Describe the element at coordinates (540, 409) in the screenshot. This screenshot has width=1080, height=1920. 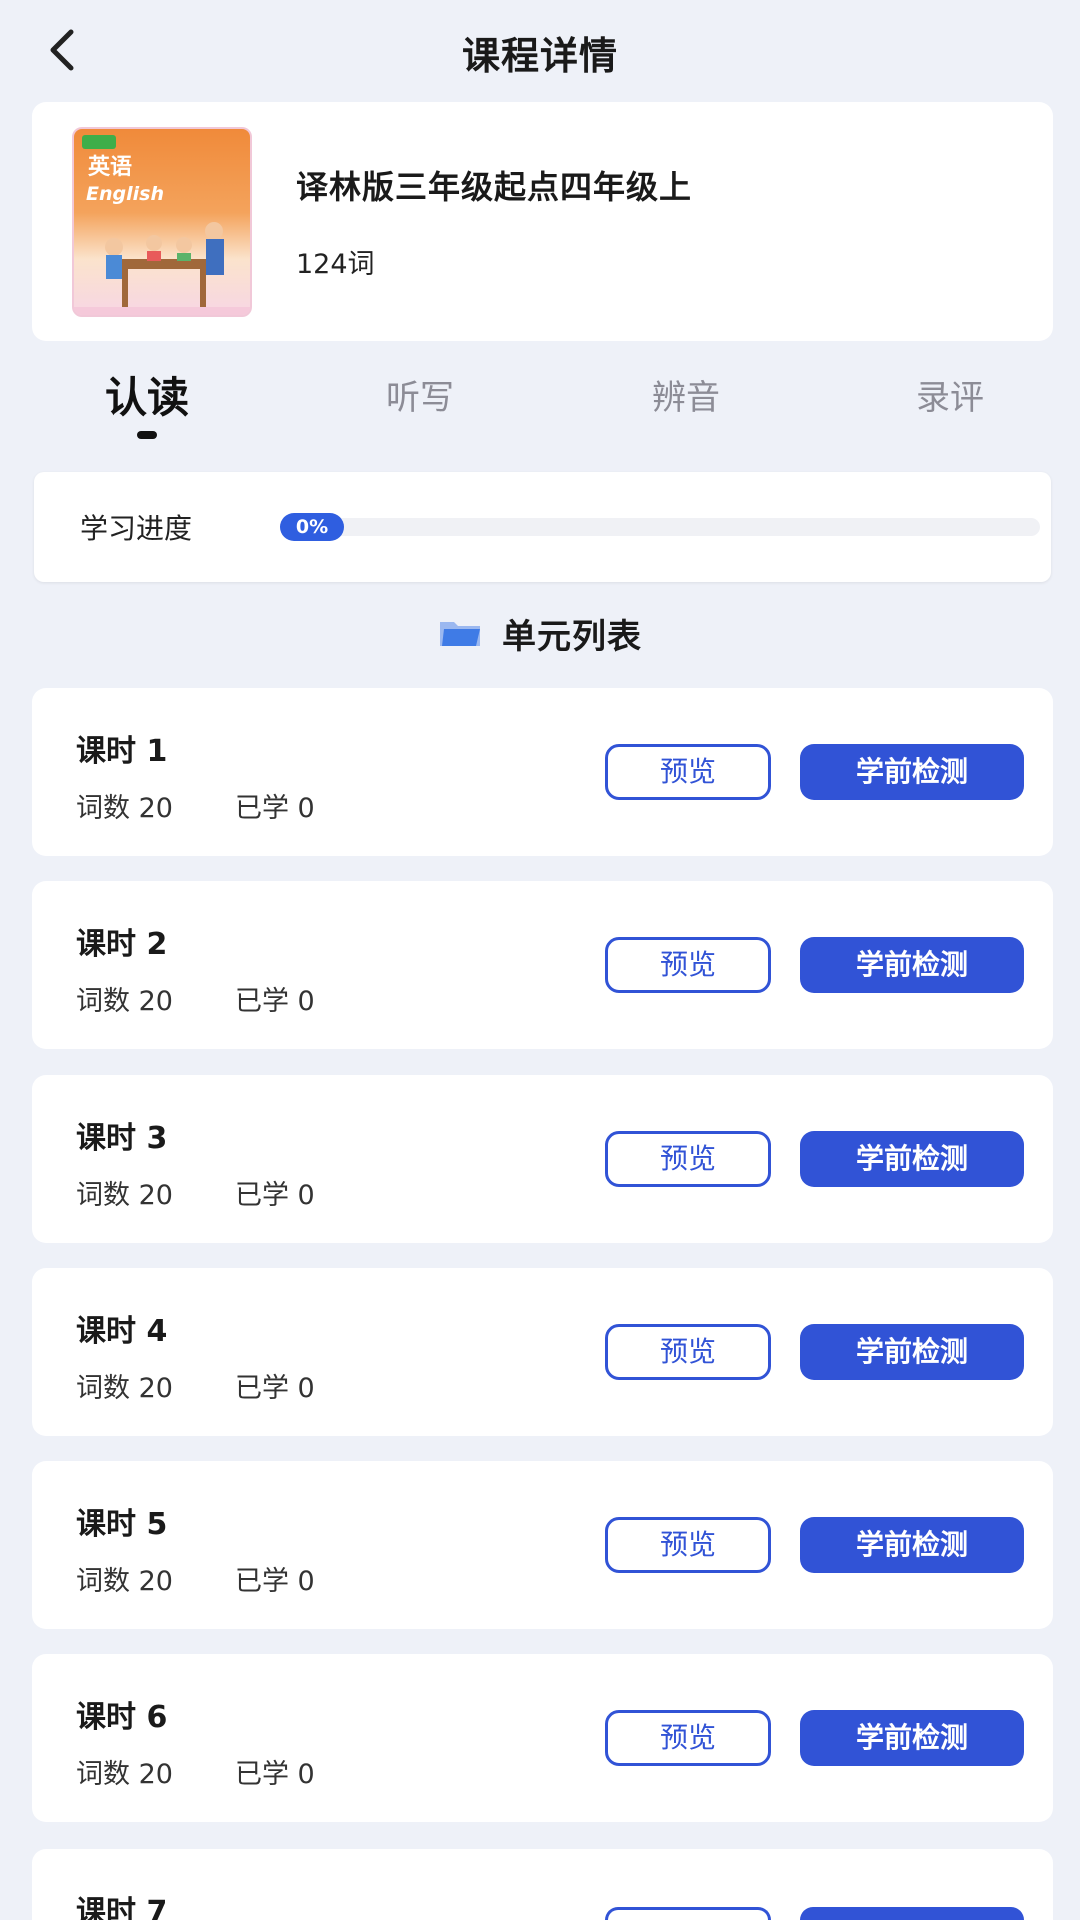
I see `mode-tabs: 认读 听写 辨音 录评` at that location.